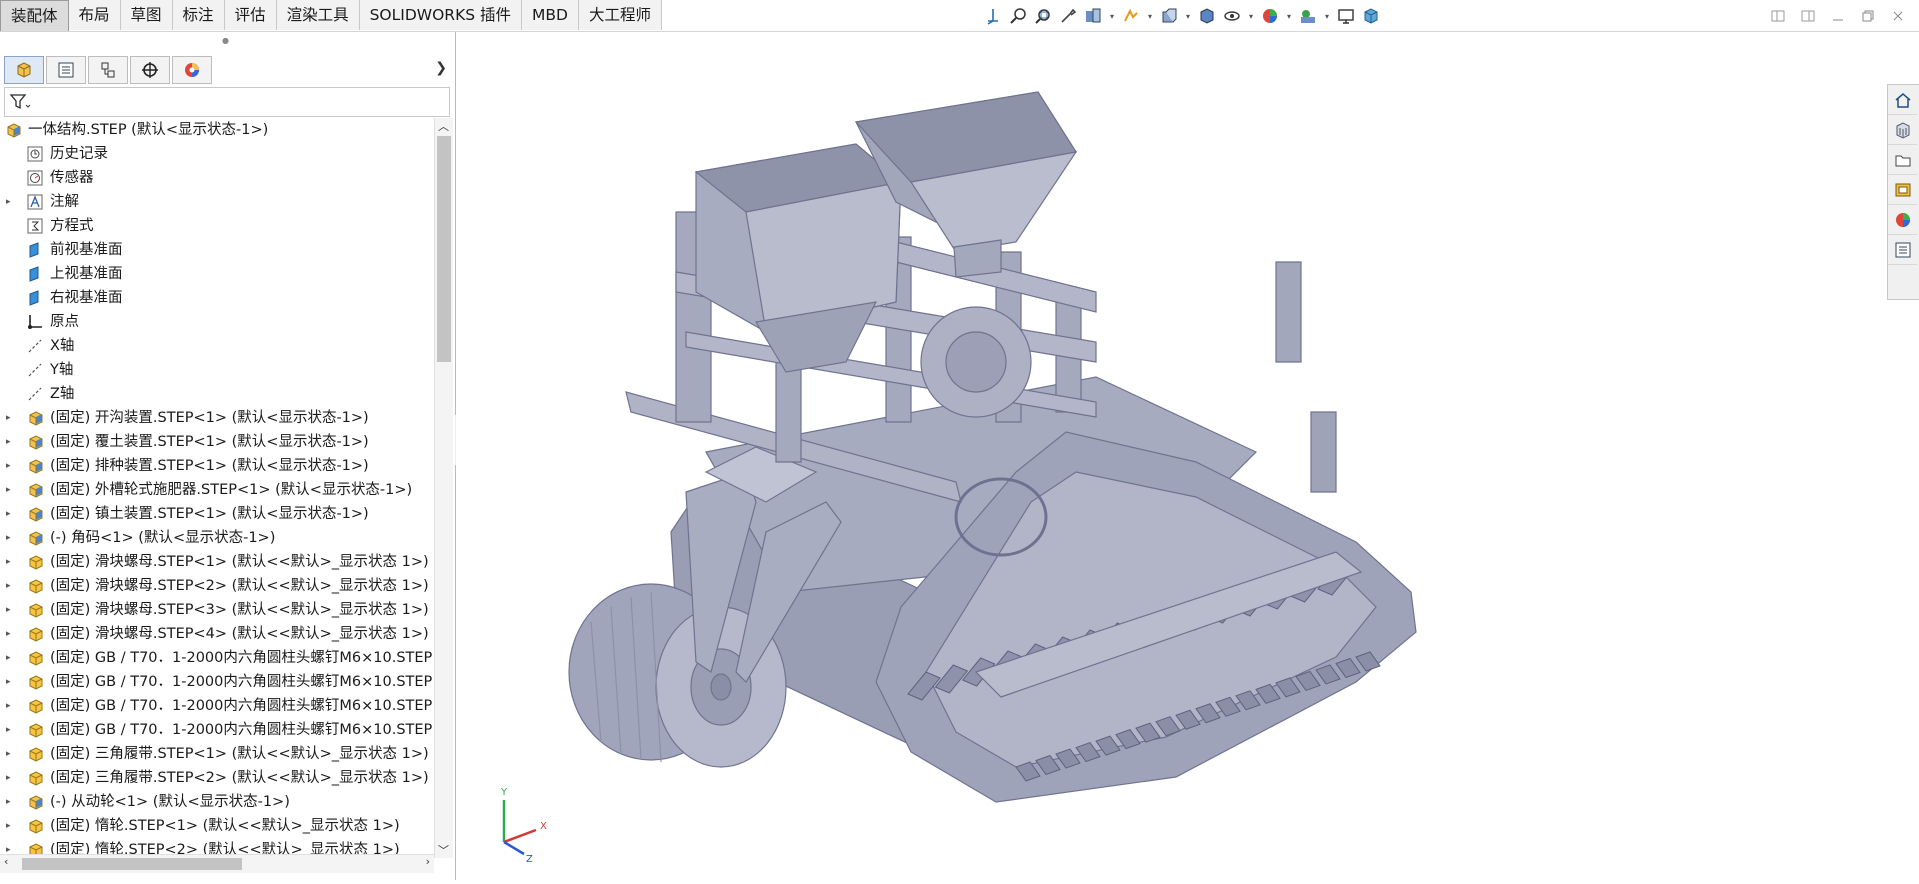 Image resolution: width=1919 pixels, height=884 pixels. Describe the element at coordinates (1838, 16) in the screenshot. I see `minimize-icon` at that location.